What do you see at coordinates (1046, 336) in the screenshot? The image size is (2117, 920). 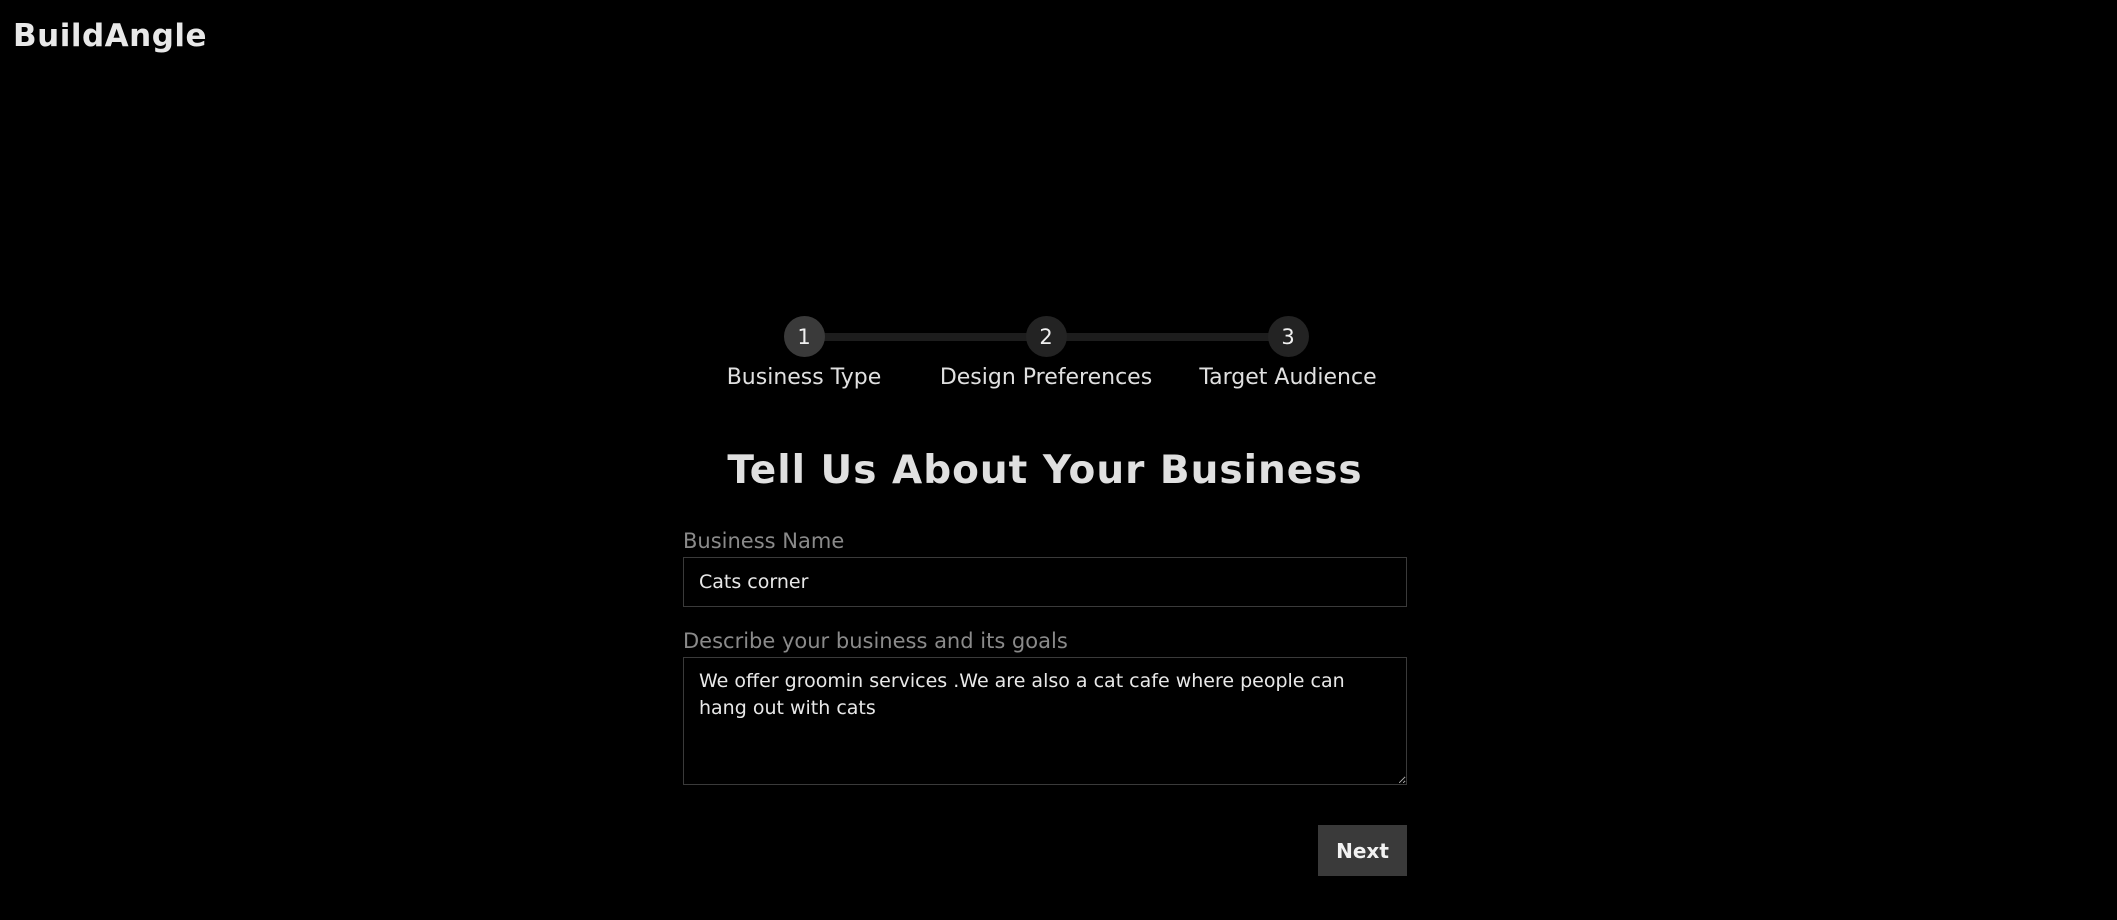 I see `step-number-badge: 2` at bounding box center [1046, 336].